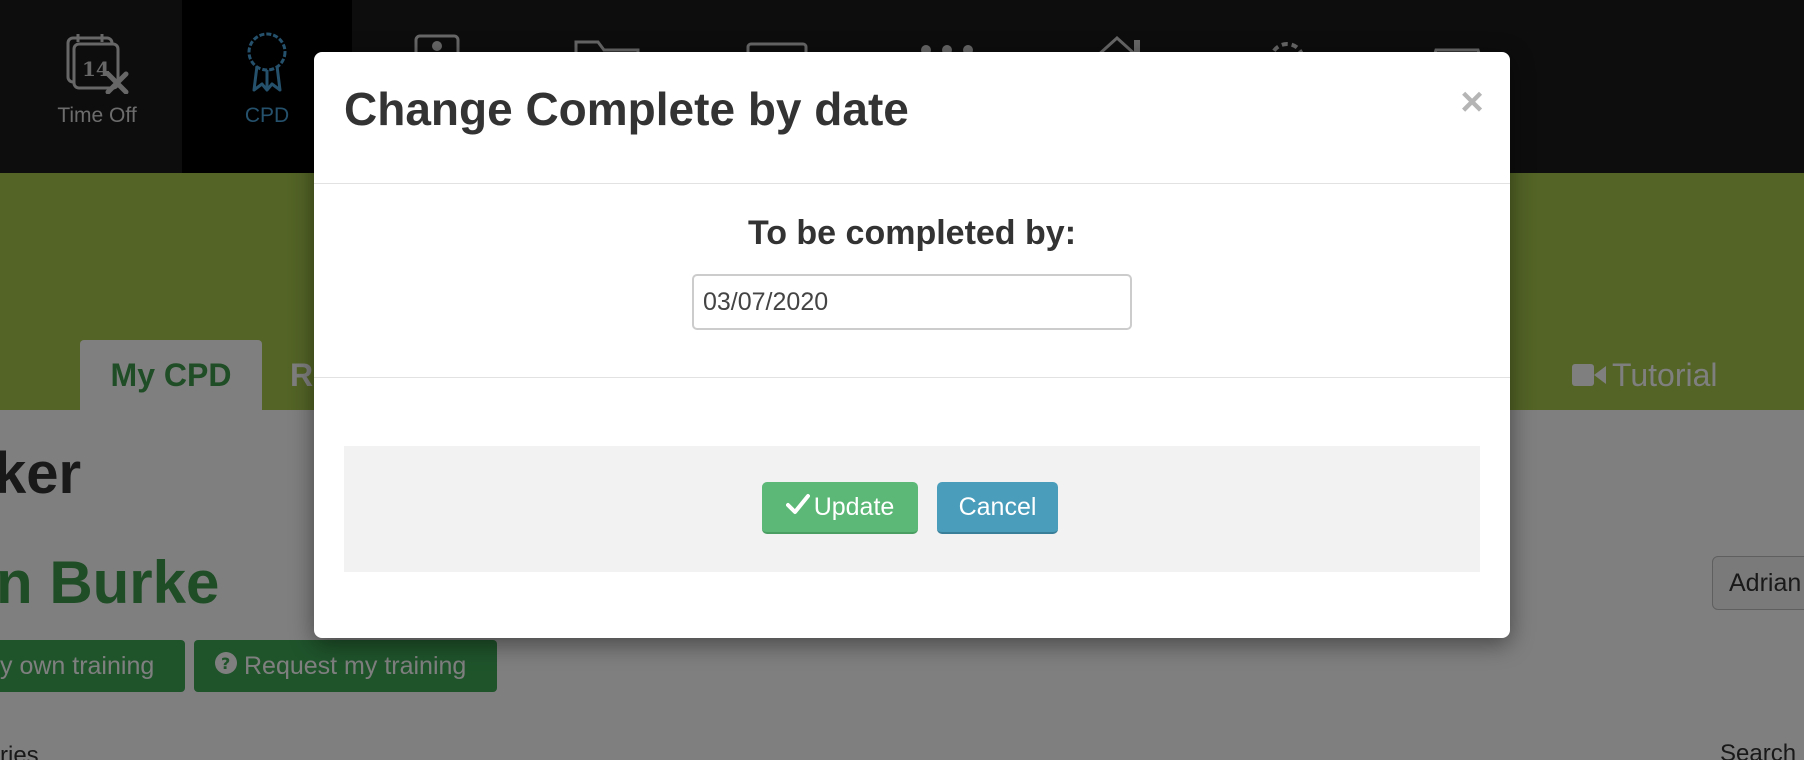  I want to click on modal-footer: Update Cancel, so click(912, 509).